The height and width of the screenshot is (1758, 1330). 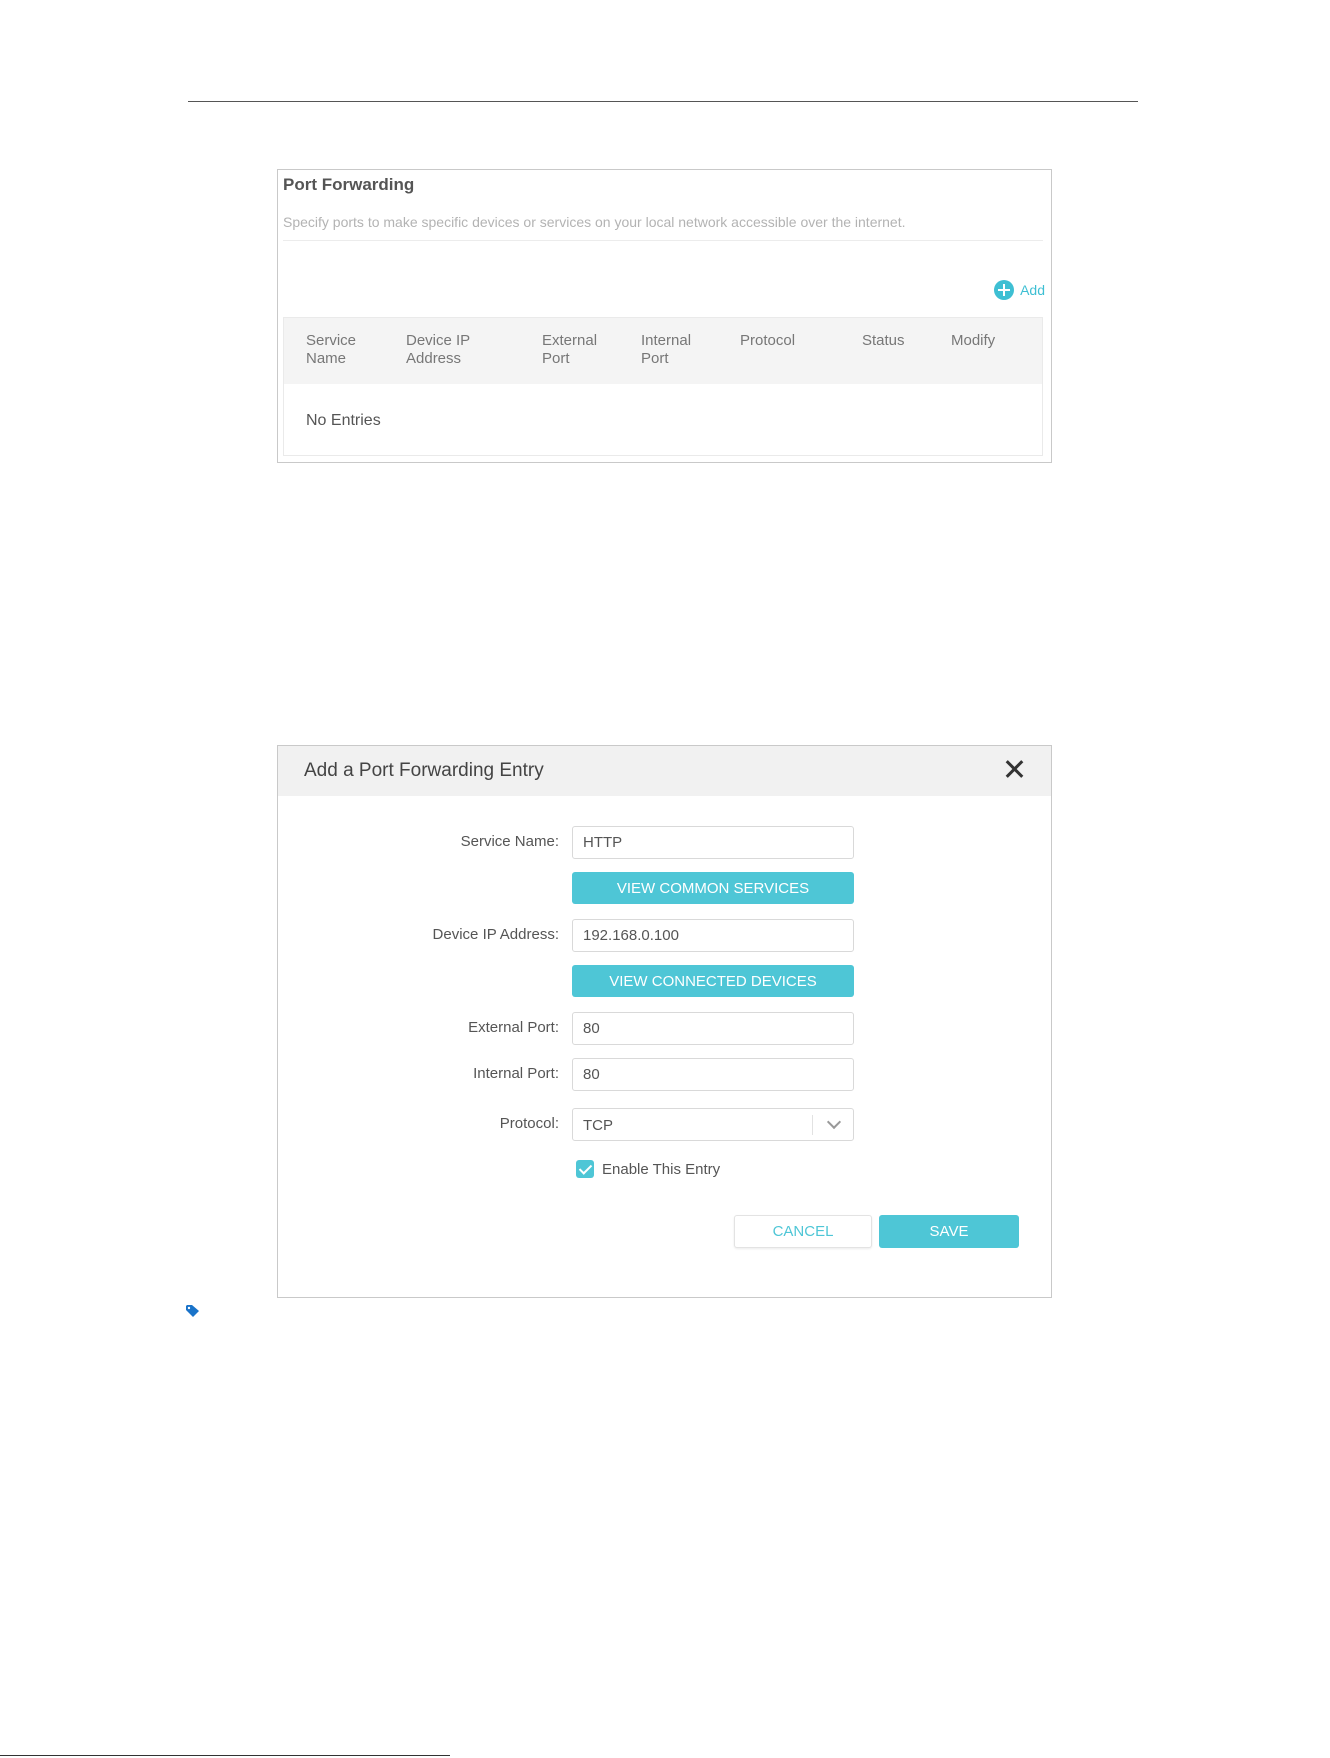 I want to click on save-button: SAVE, so click(x=949, y=1231).